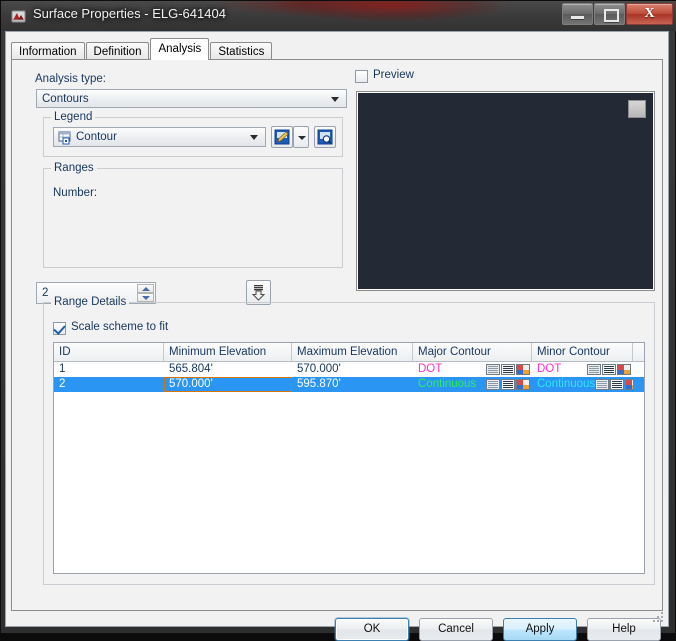 Image resolution: width=676 pixels, height=641 pixels. I want to click on ranges-number-value: 2, so click(45, 293).